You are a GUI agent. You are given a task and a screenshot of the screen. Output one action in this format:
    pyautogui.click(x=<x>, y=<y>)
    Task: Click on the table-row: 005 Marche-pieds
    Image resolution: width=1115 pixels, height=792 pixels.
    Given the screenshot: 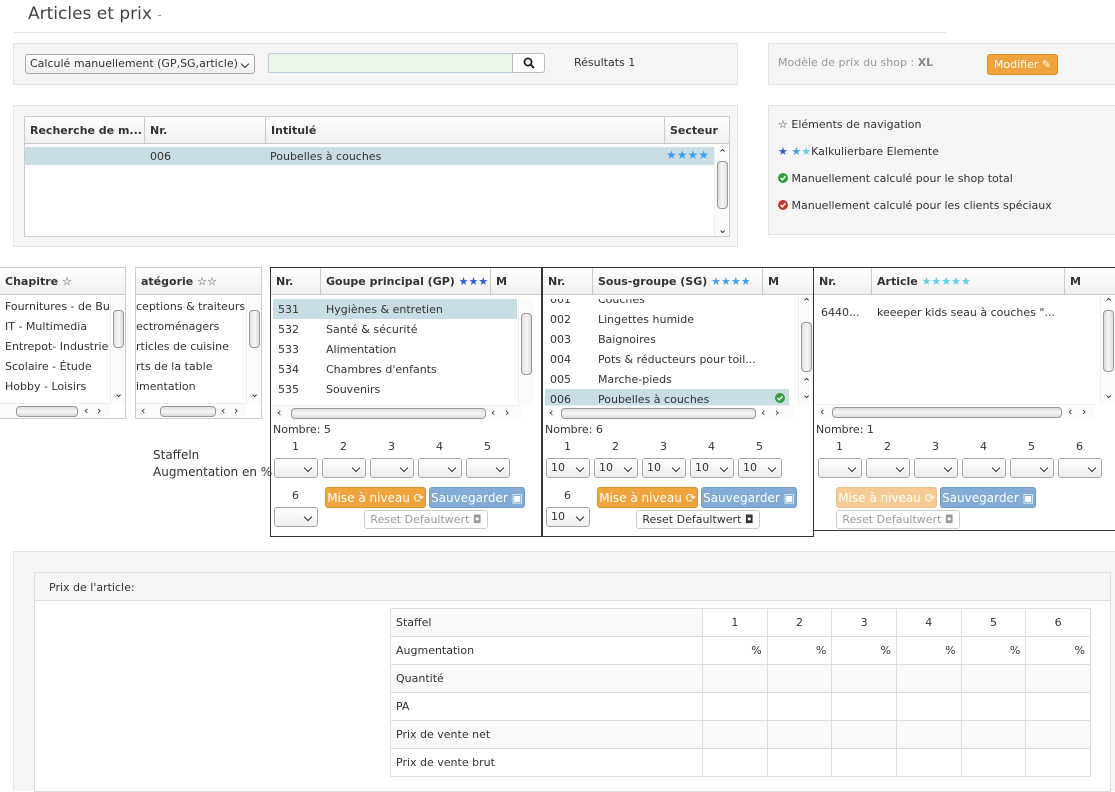 What is the action you would take?
    pyautogui.click(x=667, y=379)
    